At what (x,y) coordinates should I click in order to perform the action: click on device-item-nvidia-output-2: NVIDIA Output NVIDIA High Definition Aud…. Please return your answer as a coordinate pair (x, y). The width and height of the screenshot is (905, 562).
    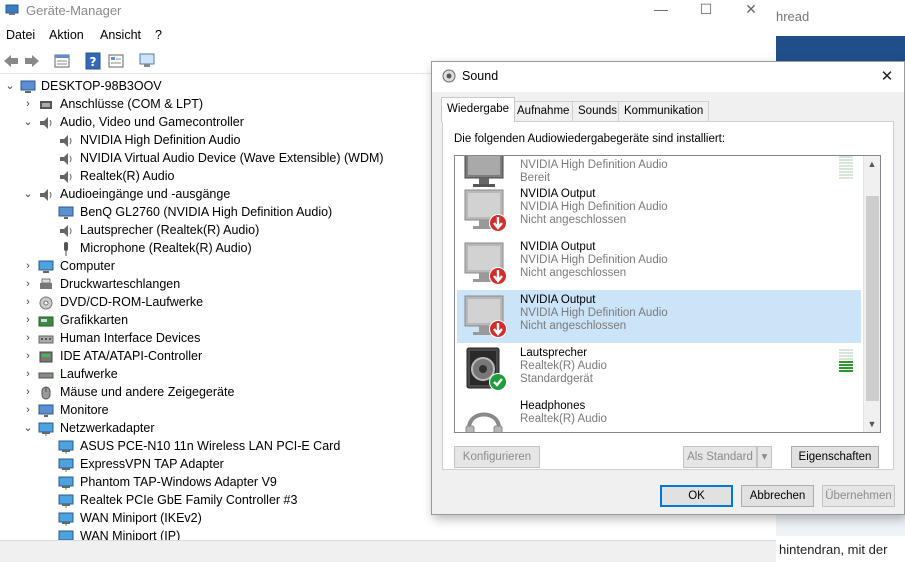
    Looking at the image, I should click on (659, 263).